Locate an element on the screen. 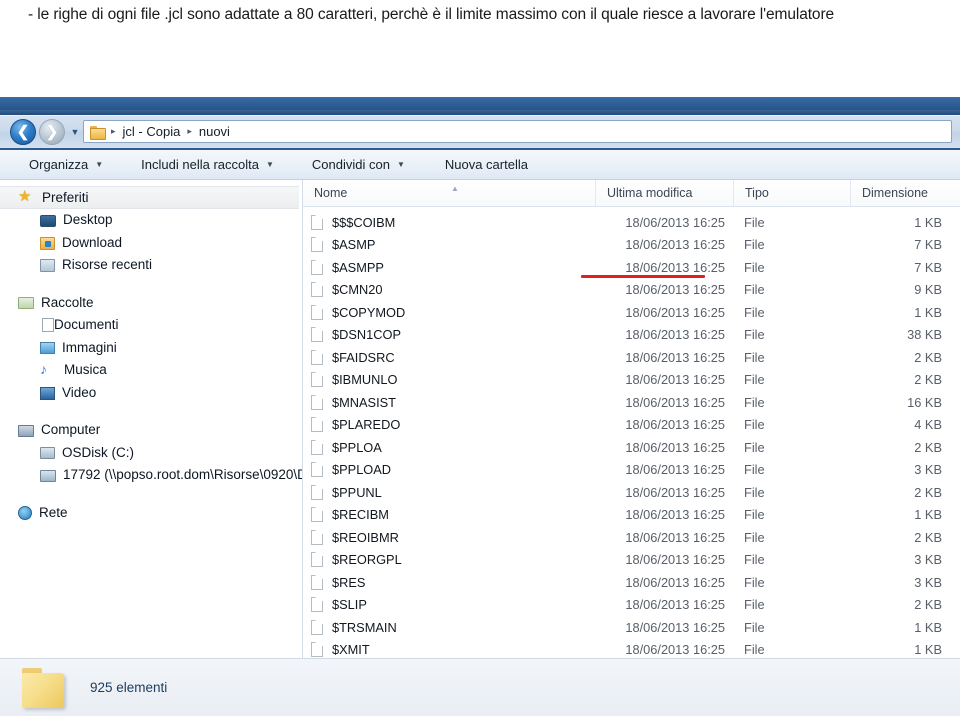  column-header-nome: Nome ▲ is located at coordinates (449, 193).